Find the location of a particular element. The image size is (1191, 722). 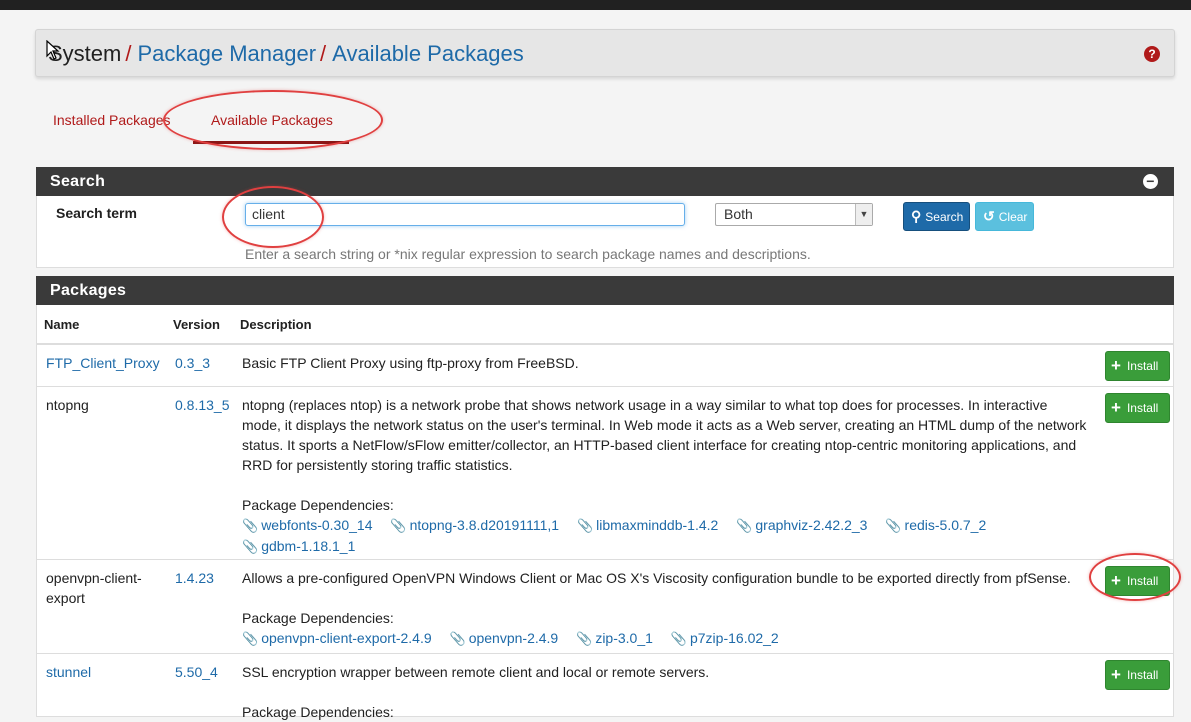

dependency-link: 📎 redis-5.0.7_2 is located at coordinates (935, 525).